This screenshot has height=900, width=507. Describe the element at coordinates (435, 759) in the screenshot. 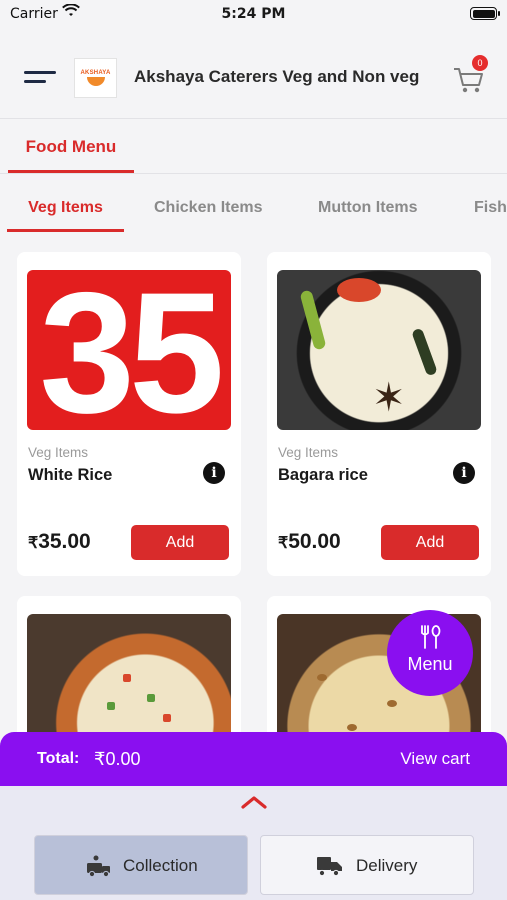

I see `view-cart-link: View cart` at that location.